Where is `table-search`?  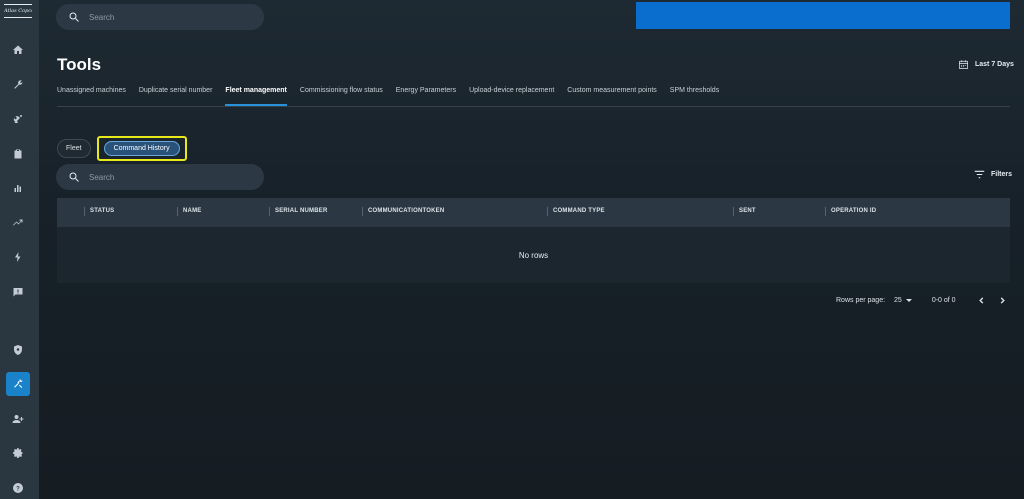
table-search is located at coordinates (160, 177).